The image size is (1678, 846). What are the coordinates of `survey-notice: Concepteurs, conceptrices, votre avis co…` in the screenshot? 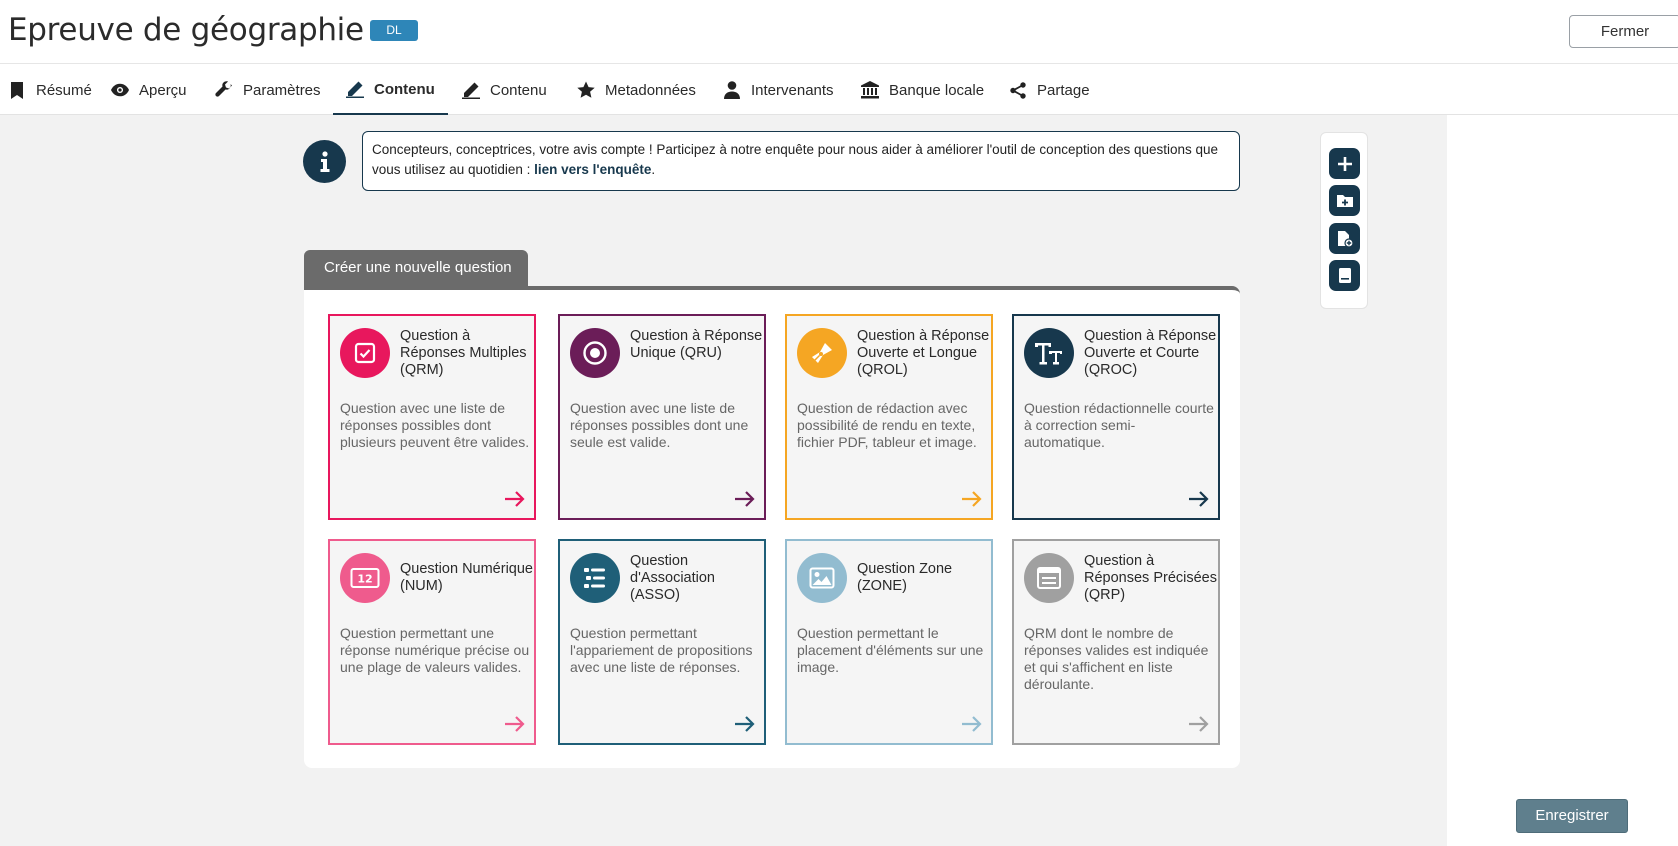 It's located at (801, 161).